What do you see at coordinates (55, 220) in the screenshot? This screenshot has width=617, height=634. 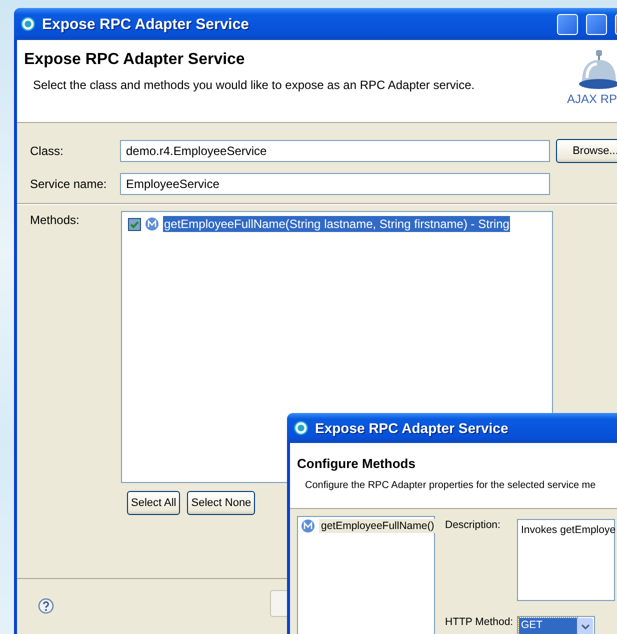 I see `field-label: Methods:` at bounding box center [55, 220].